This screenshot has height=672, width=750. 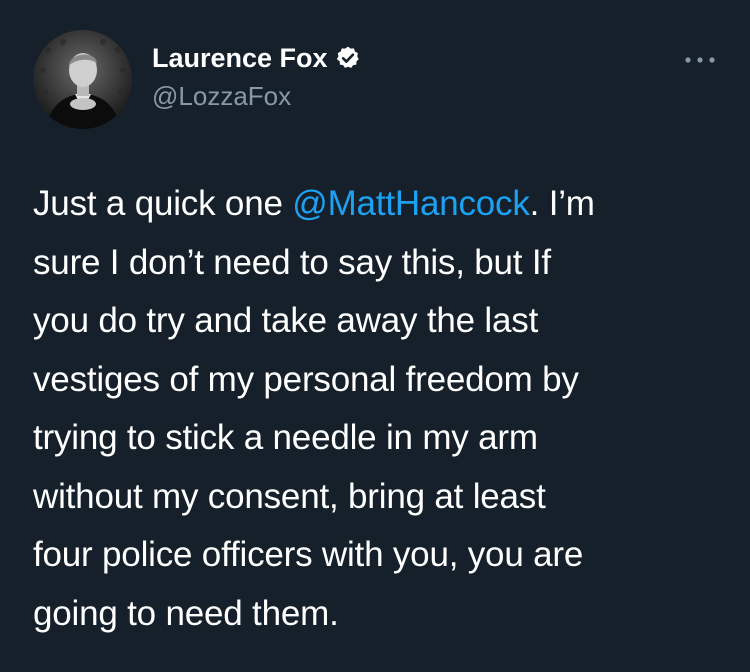 What do you see at coordinates (292, 262) in the screenshot?
I see `tweet-line: sure I don’t need to say this, but If` at bounding box center [292, 262].